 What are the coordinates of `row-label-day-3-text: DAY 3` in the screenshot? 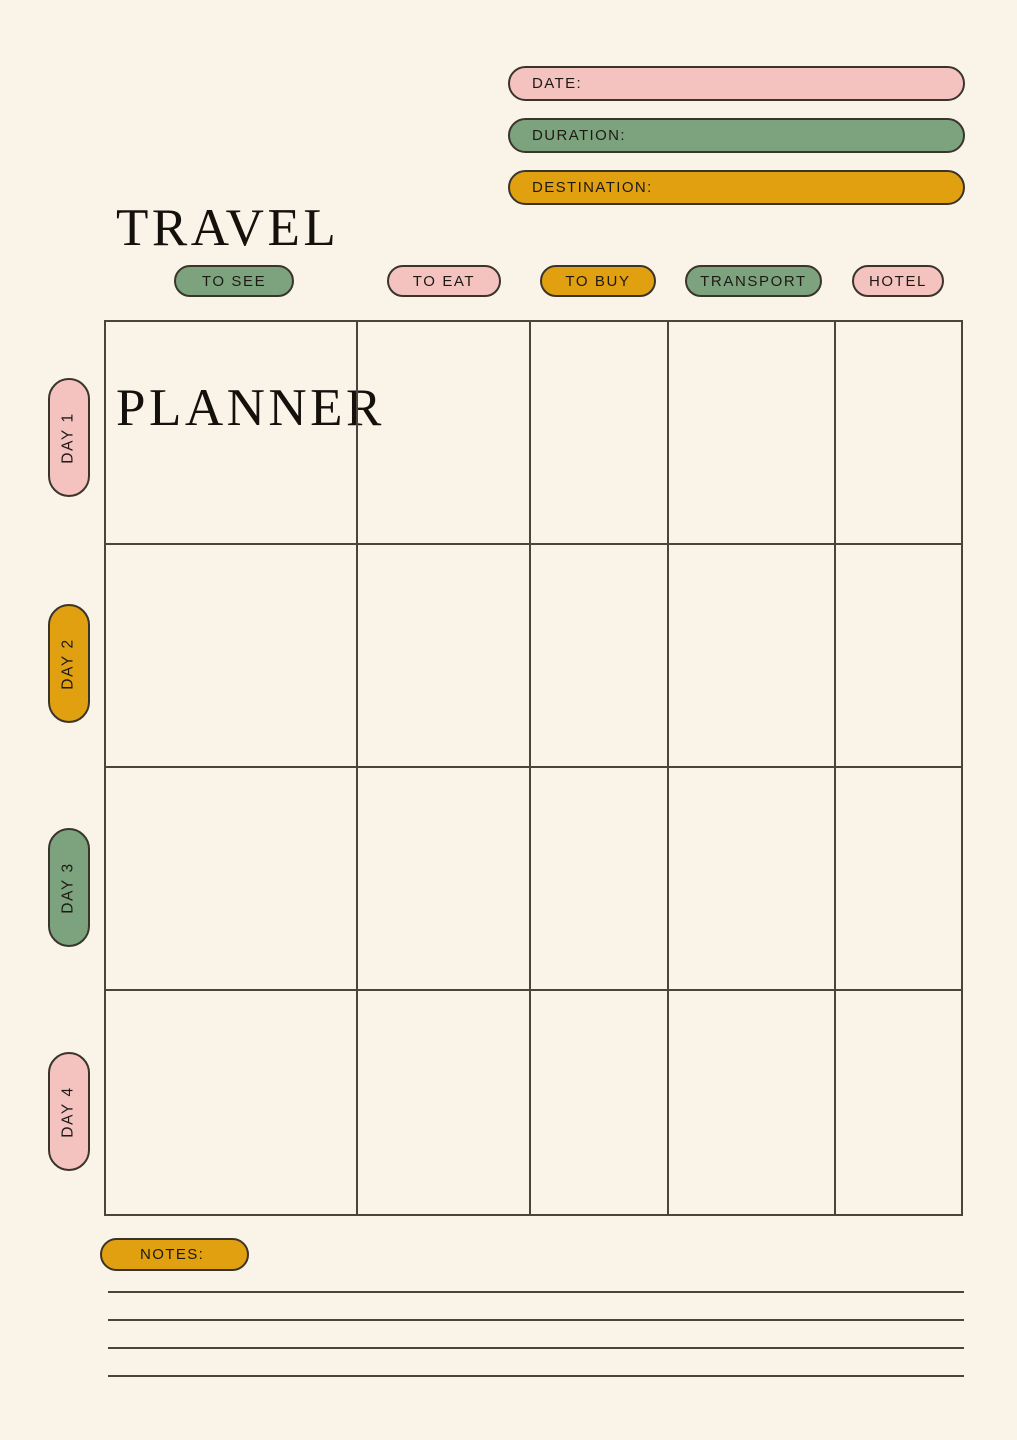 It's located at (68, 887).